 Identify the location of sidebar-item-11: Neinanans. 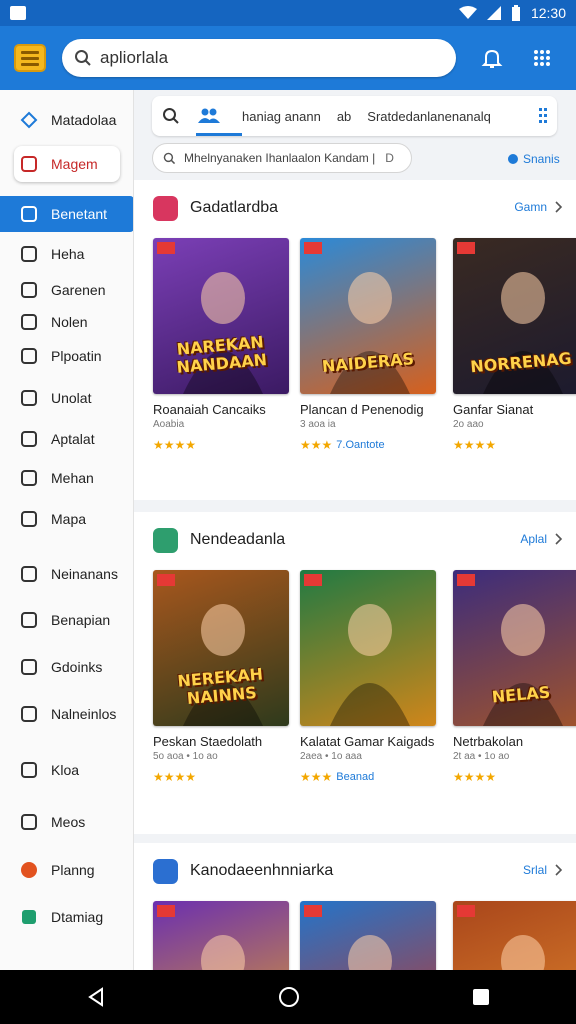
(66, 574).